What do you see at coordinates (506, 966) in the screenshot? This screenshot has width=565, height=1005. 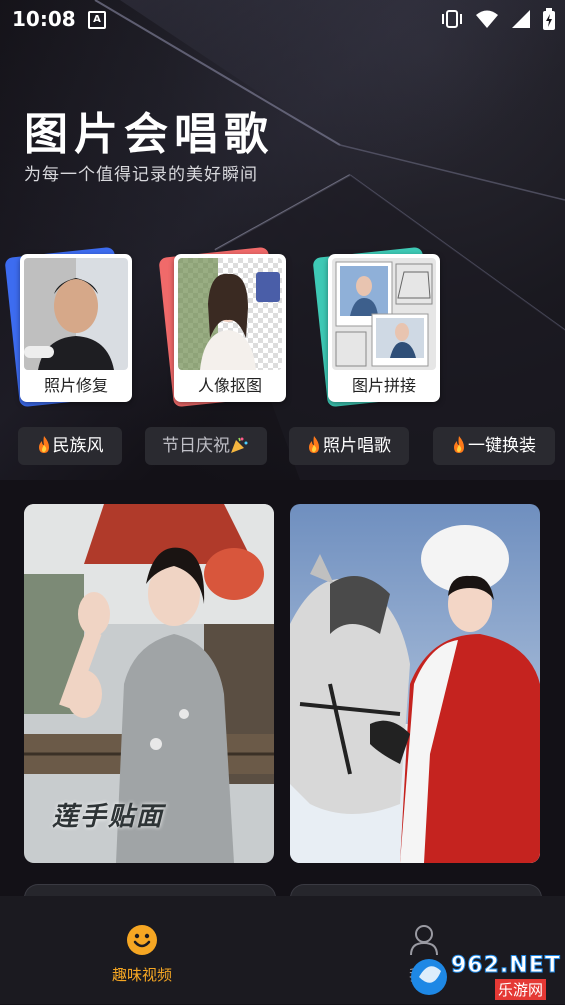 I see `watermark-brand: 962.NET` at bounding box center [506, 966].